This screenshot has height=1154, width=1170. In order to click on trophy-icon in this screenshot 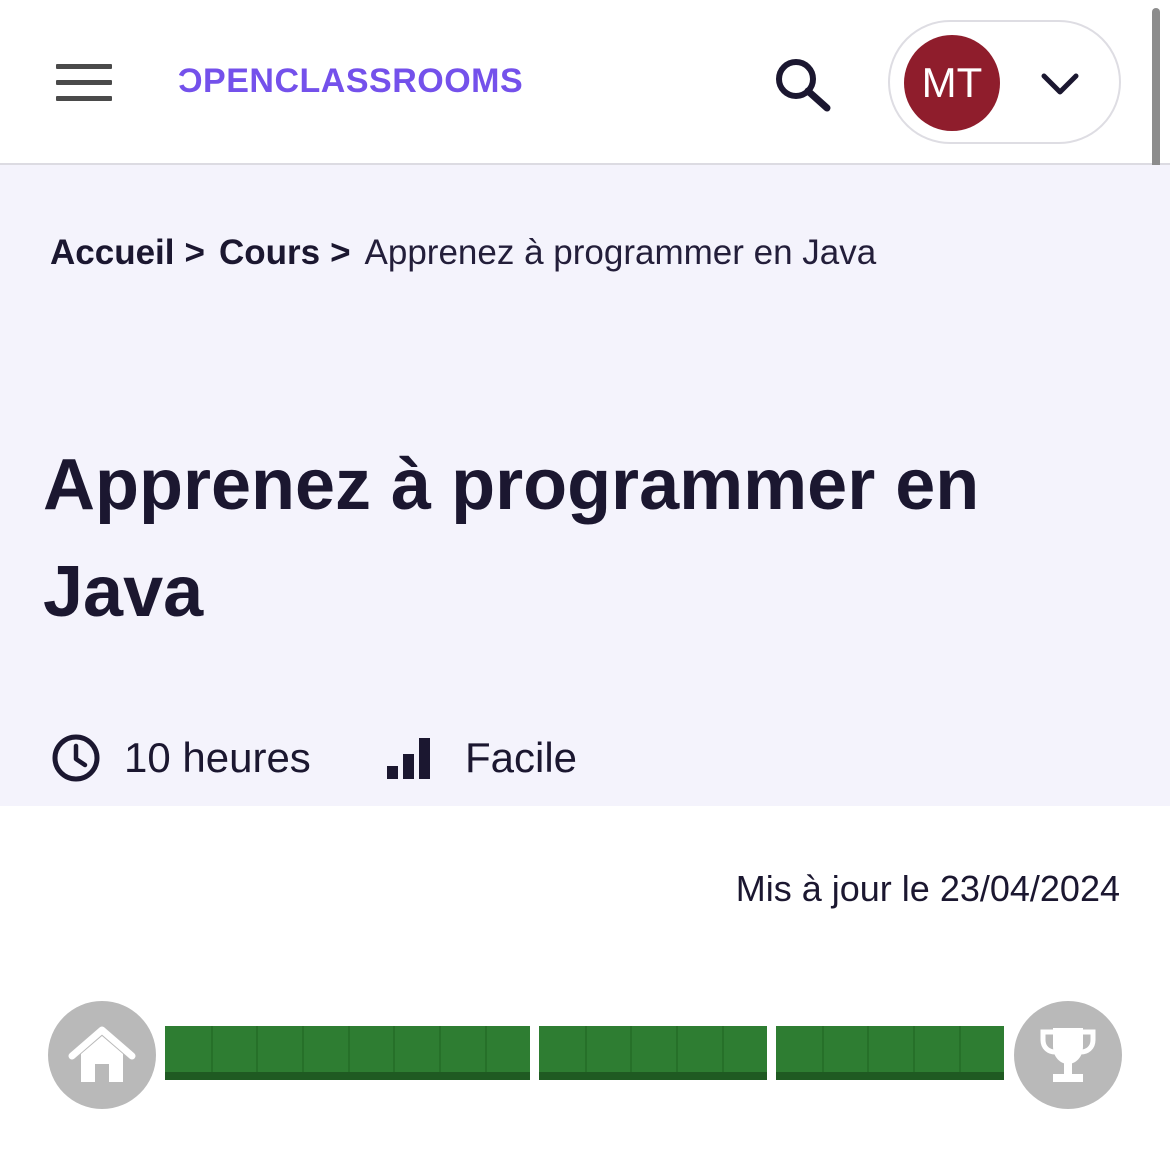, I will do `click(1068, 1055)`.